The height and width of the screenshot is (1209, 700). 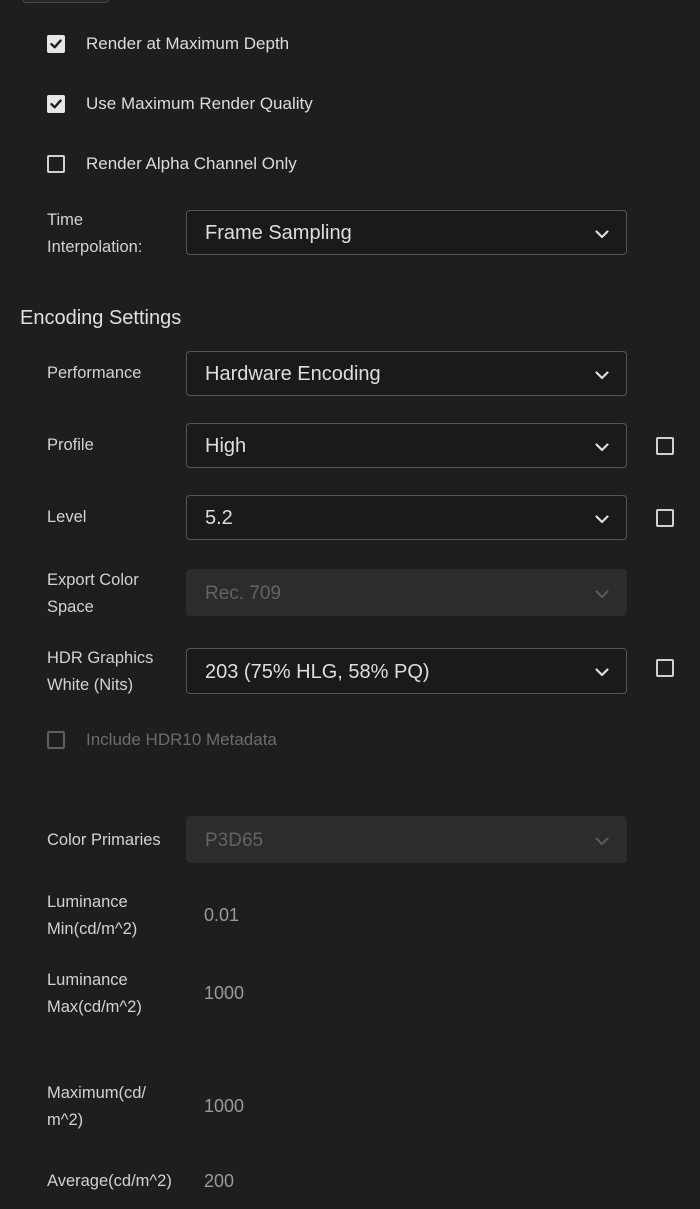 I want to click on alpha-only-checkbox, so click(x=56, y=164).